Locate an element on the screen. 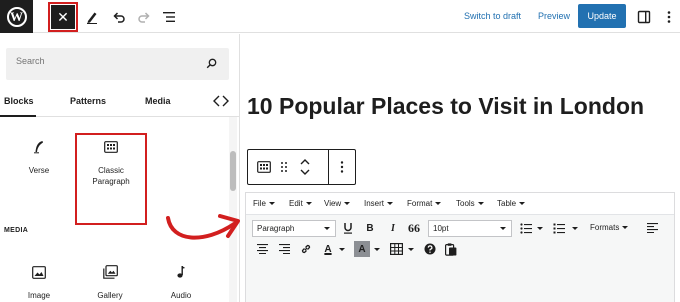  link-icon is located at coordinates (306, 249).